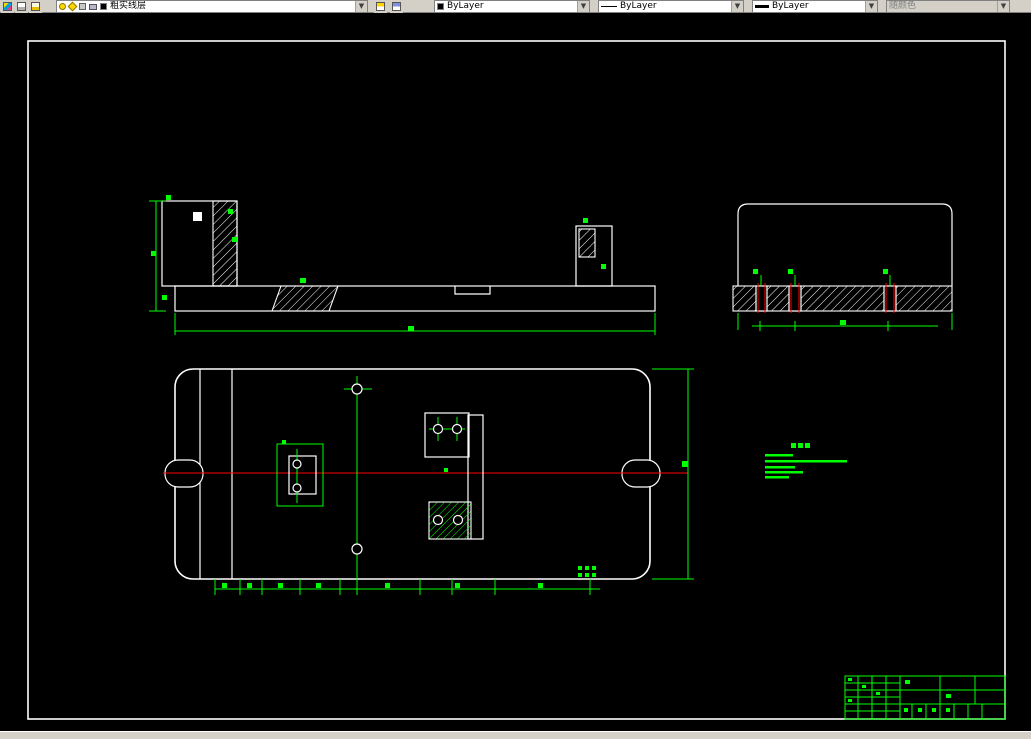 Image resolution: width=1031 pixels, height=739 pixels. What do you see at coordinates (948, 6) in the screenshot?
I see `plot-style-dropdown: 随颜色 ▼` at bounding box center [948, 6].